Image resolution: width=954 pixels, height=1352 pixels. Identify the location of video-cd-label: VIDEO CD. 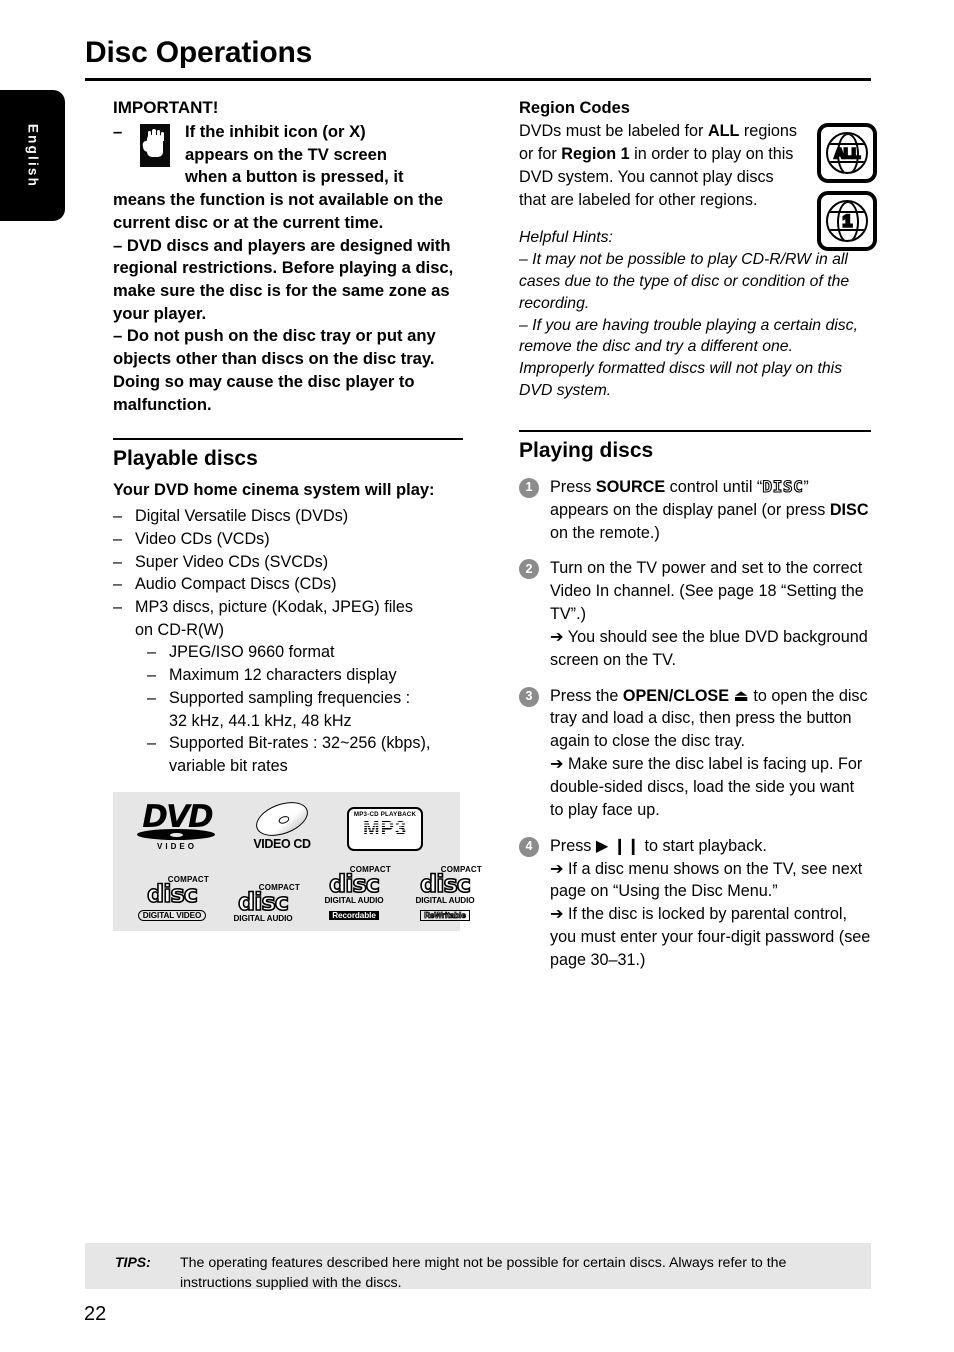
(282, 844).